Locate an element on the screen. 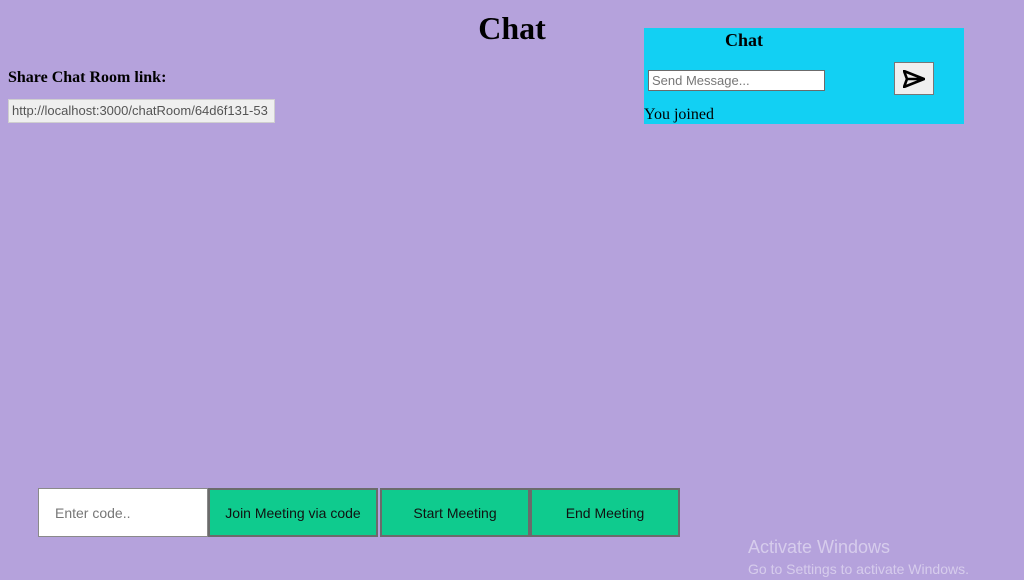 Image resolution: width=1024 pixels, height=580 pixels. send-button is located at coordinates (914, 78).